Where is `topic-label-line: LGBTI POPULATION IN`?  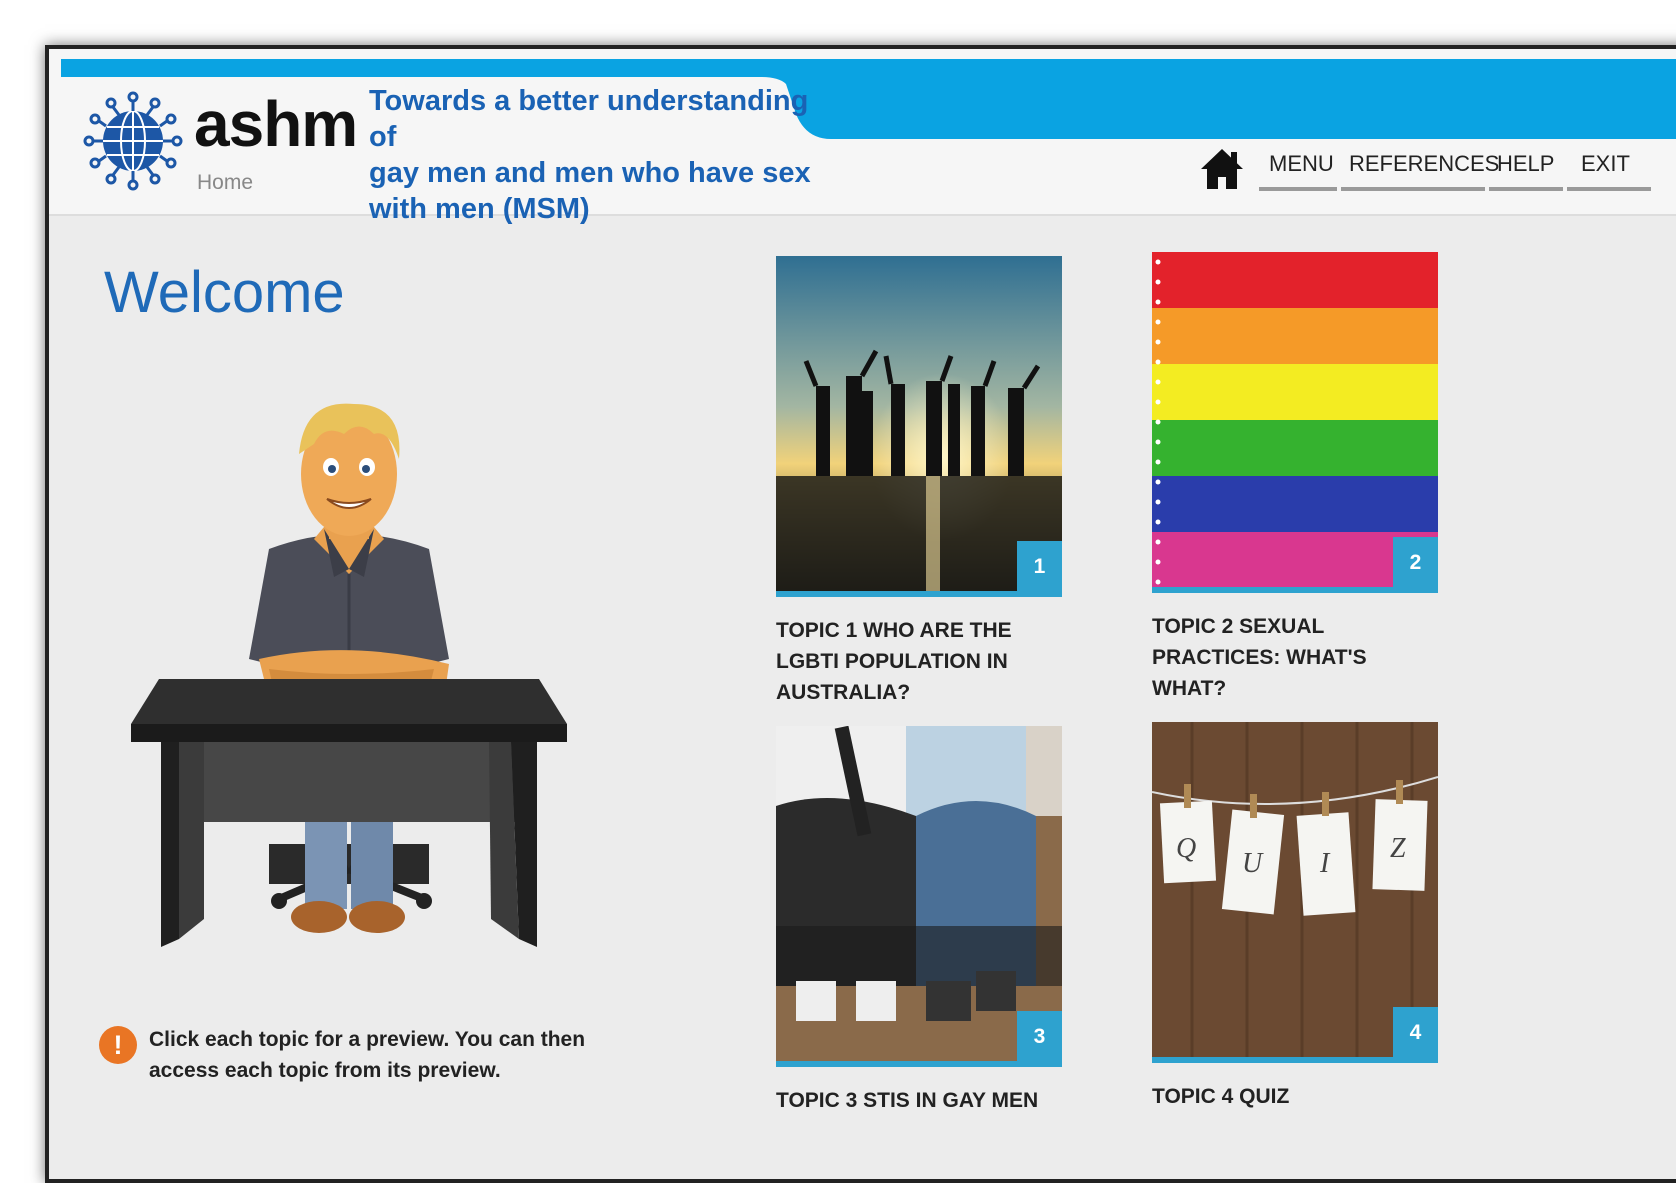 topic-label-line: LGBTI POPULATION IN is located at coordinates (892, 661).